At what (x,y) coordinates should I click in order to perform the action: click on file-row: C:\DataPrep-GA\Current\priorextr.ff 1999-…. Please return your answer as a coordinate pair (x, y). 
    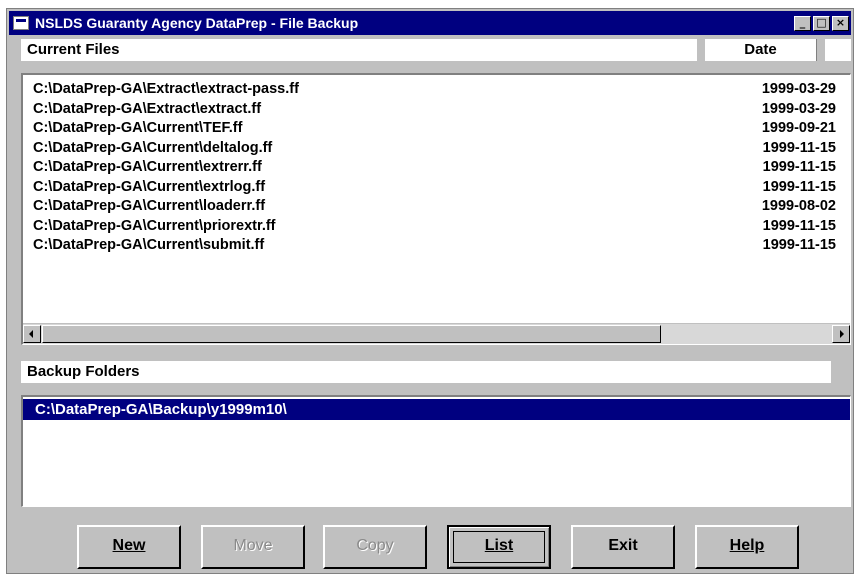
    Looking at the image, I should click on (434, 227).